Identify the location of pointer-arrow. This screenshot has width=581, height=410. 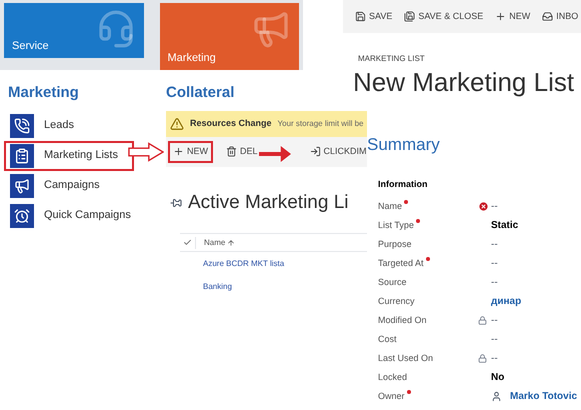
(275, 154).